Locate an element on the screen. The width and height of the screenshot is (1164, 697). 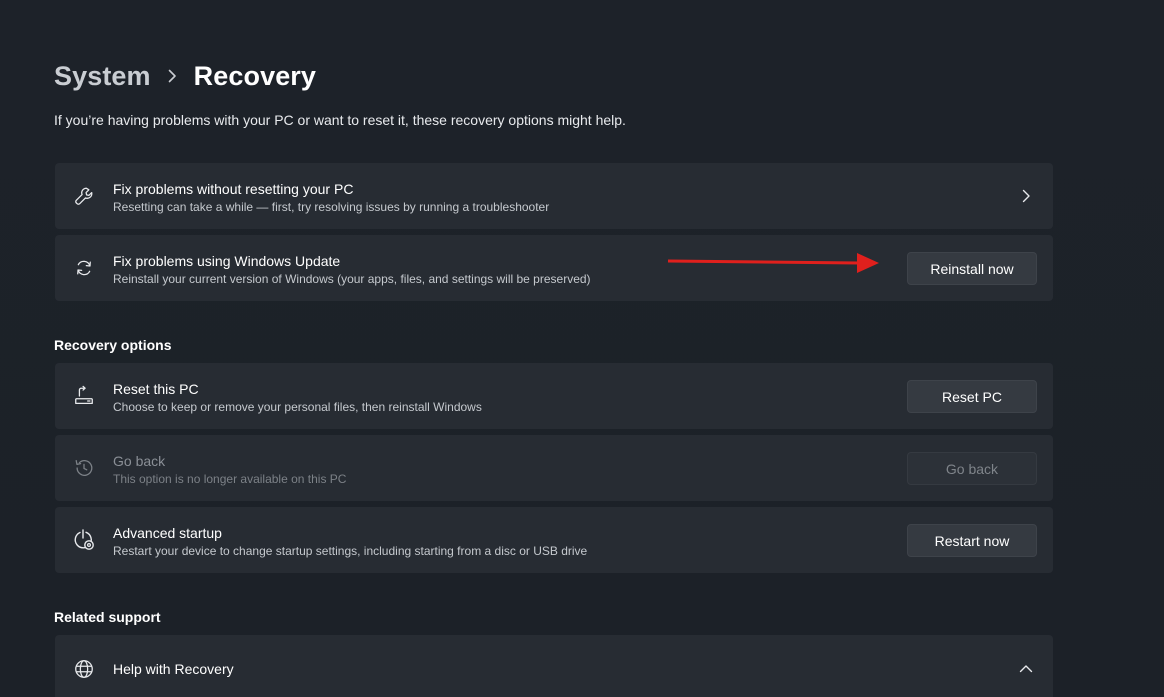
advanced-startup-icon is located at coordinates (84, 540).